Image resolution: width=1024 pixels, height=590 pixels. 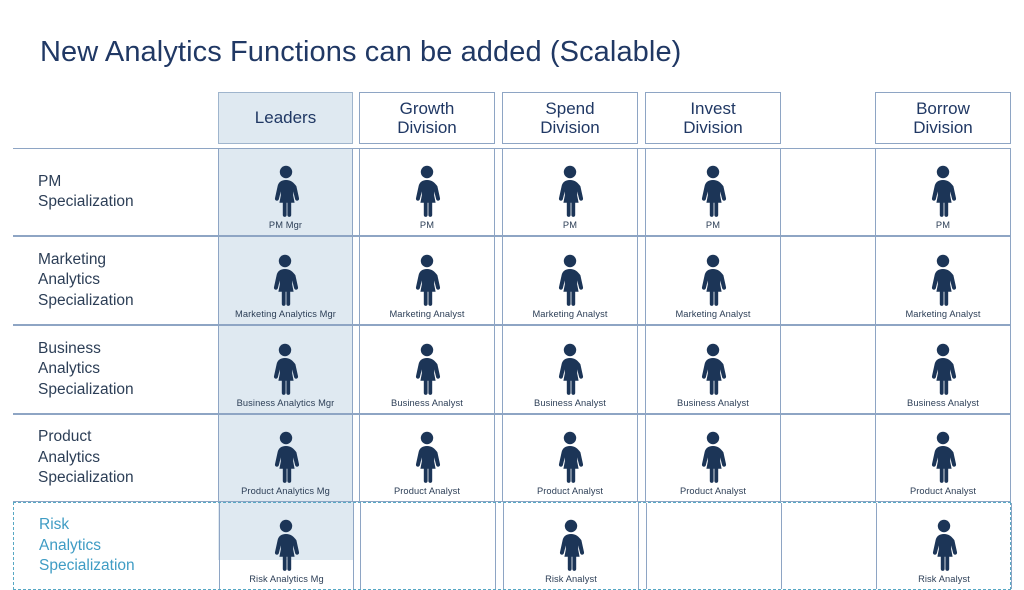 I want to click on cell-marketing-invest: Marketing Analyst, so click(x=713, y=280).